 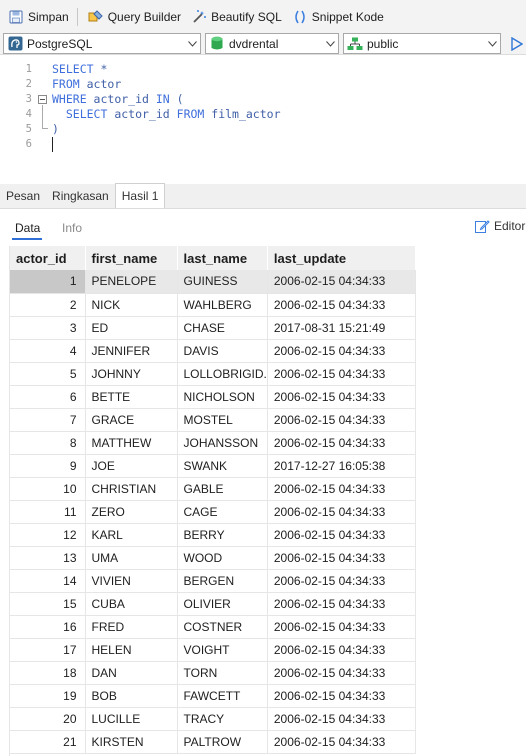 I want to click on table-row: 10 CHRISTIAN GABLE 2006-02-15 04:34:33, so click(x=213, y=489).